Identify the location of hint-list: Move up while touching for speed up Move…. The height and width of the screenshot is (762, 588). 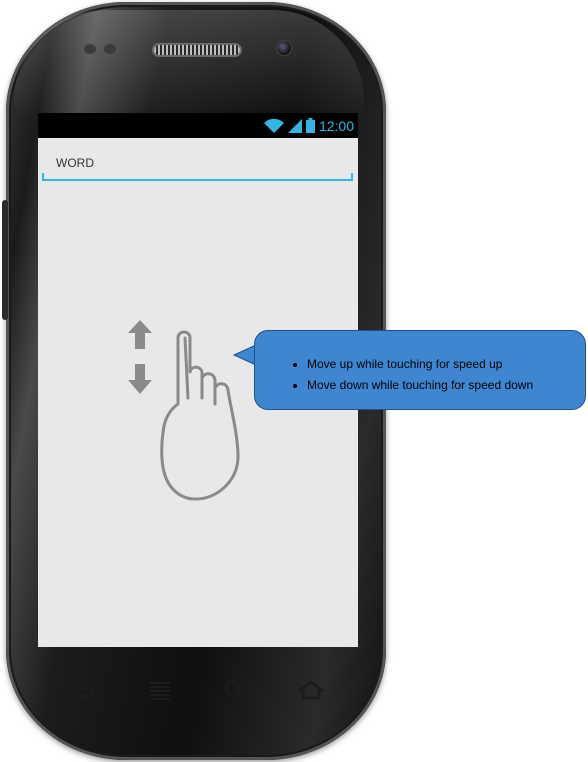
(413, 375).